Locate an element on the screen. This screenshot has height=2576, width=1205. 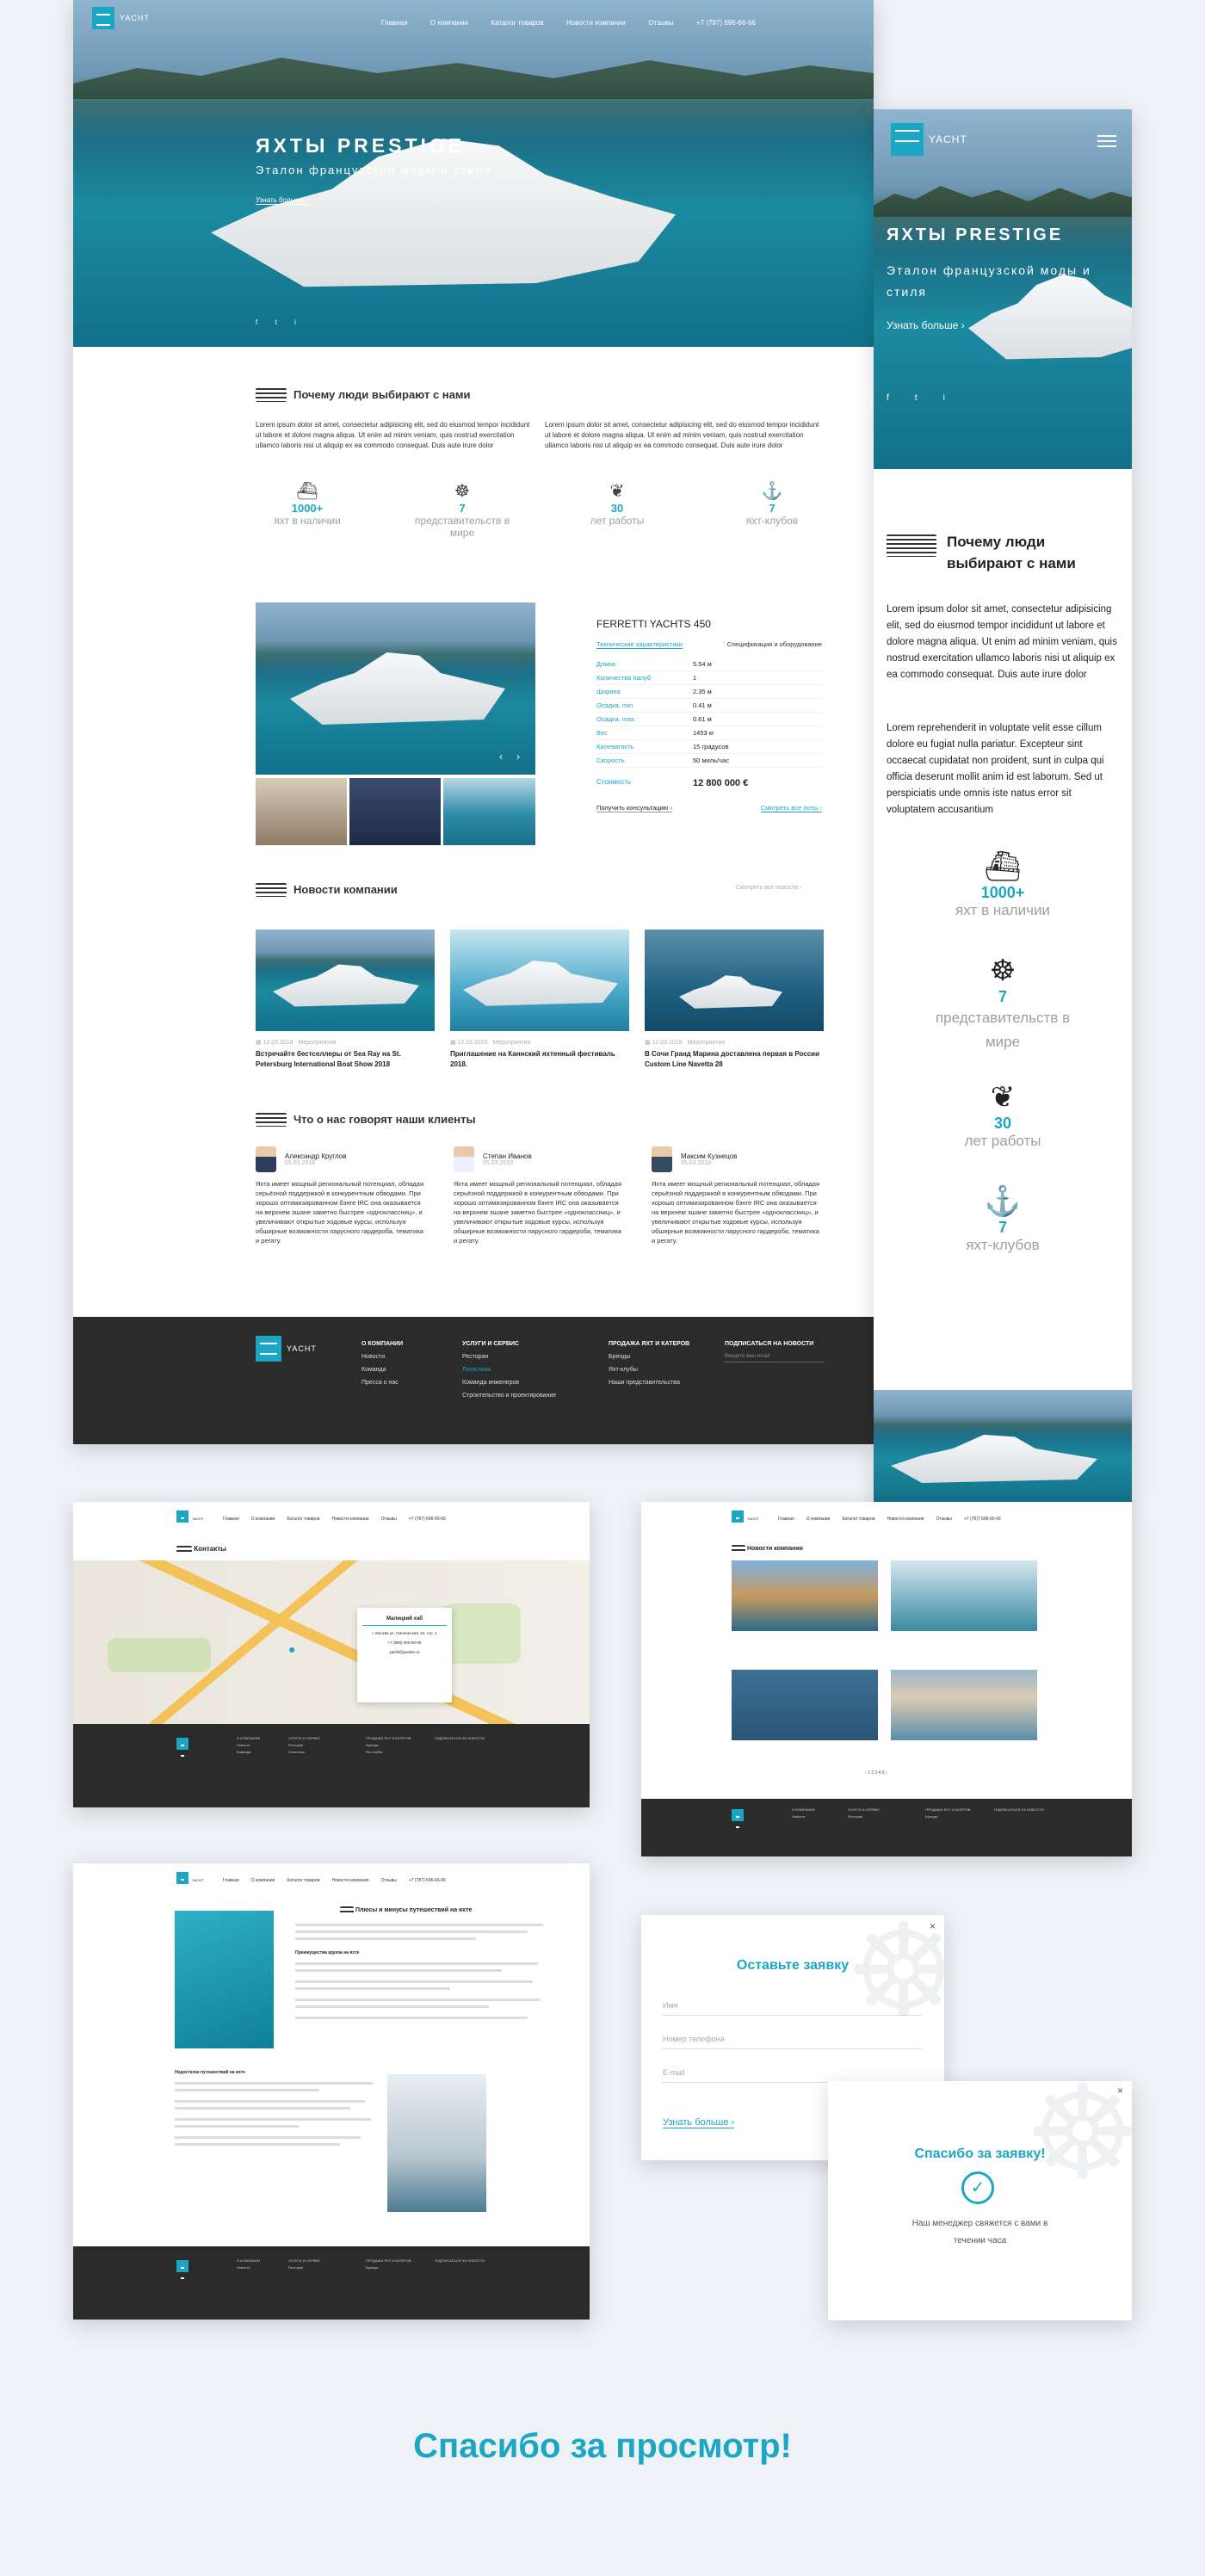
phone-input: Номер телефона is located at coordinates (792, 2042).